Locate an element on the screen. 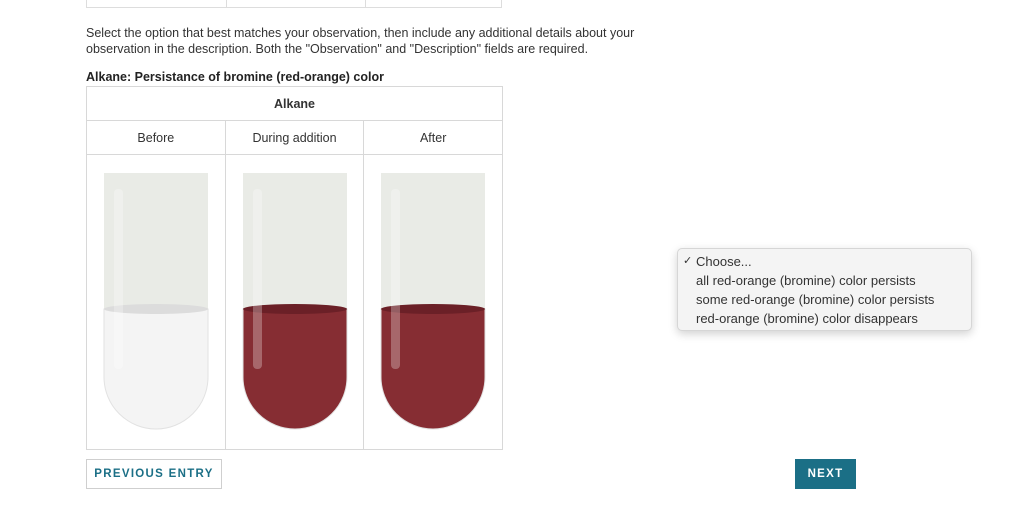  test-tube-before is located at coordinates (156, 301).